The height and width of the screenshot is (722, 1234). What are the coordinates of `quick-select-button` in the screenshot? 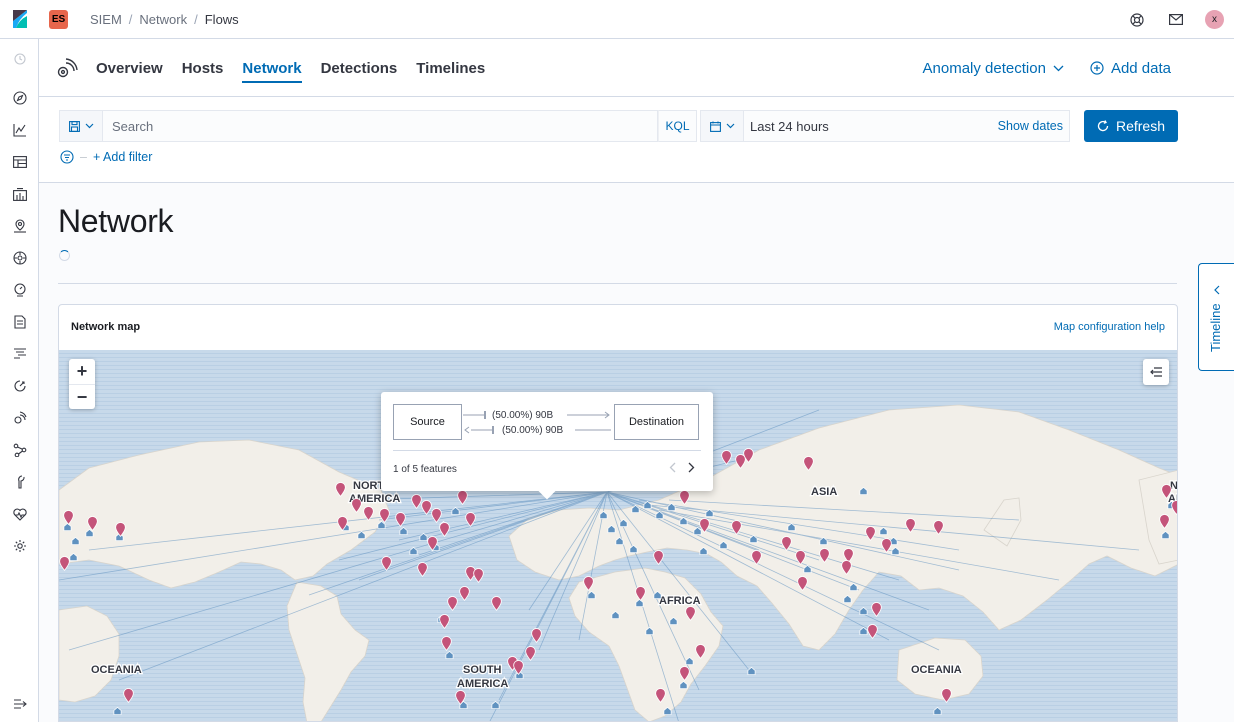 It's located at (722, 126).